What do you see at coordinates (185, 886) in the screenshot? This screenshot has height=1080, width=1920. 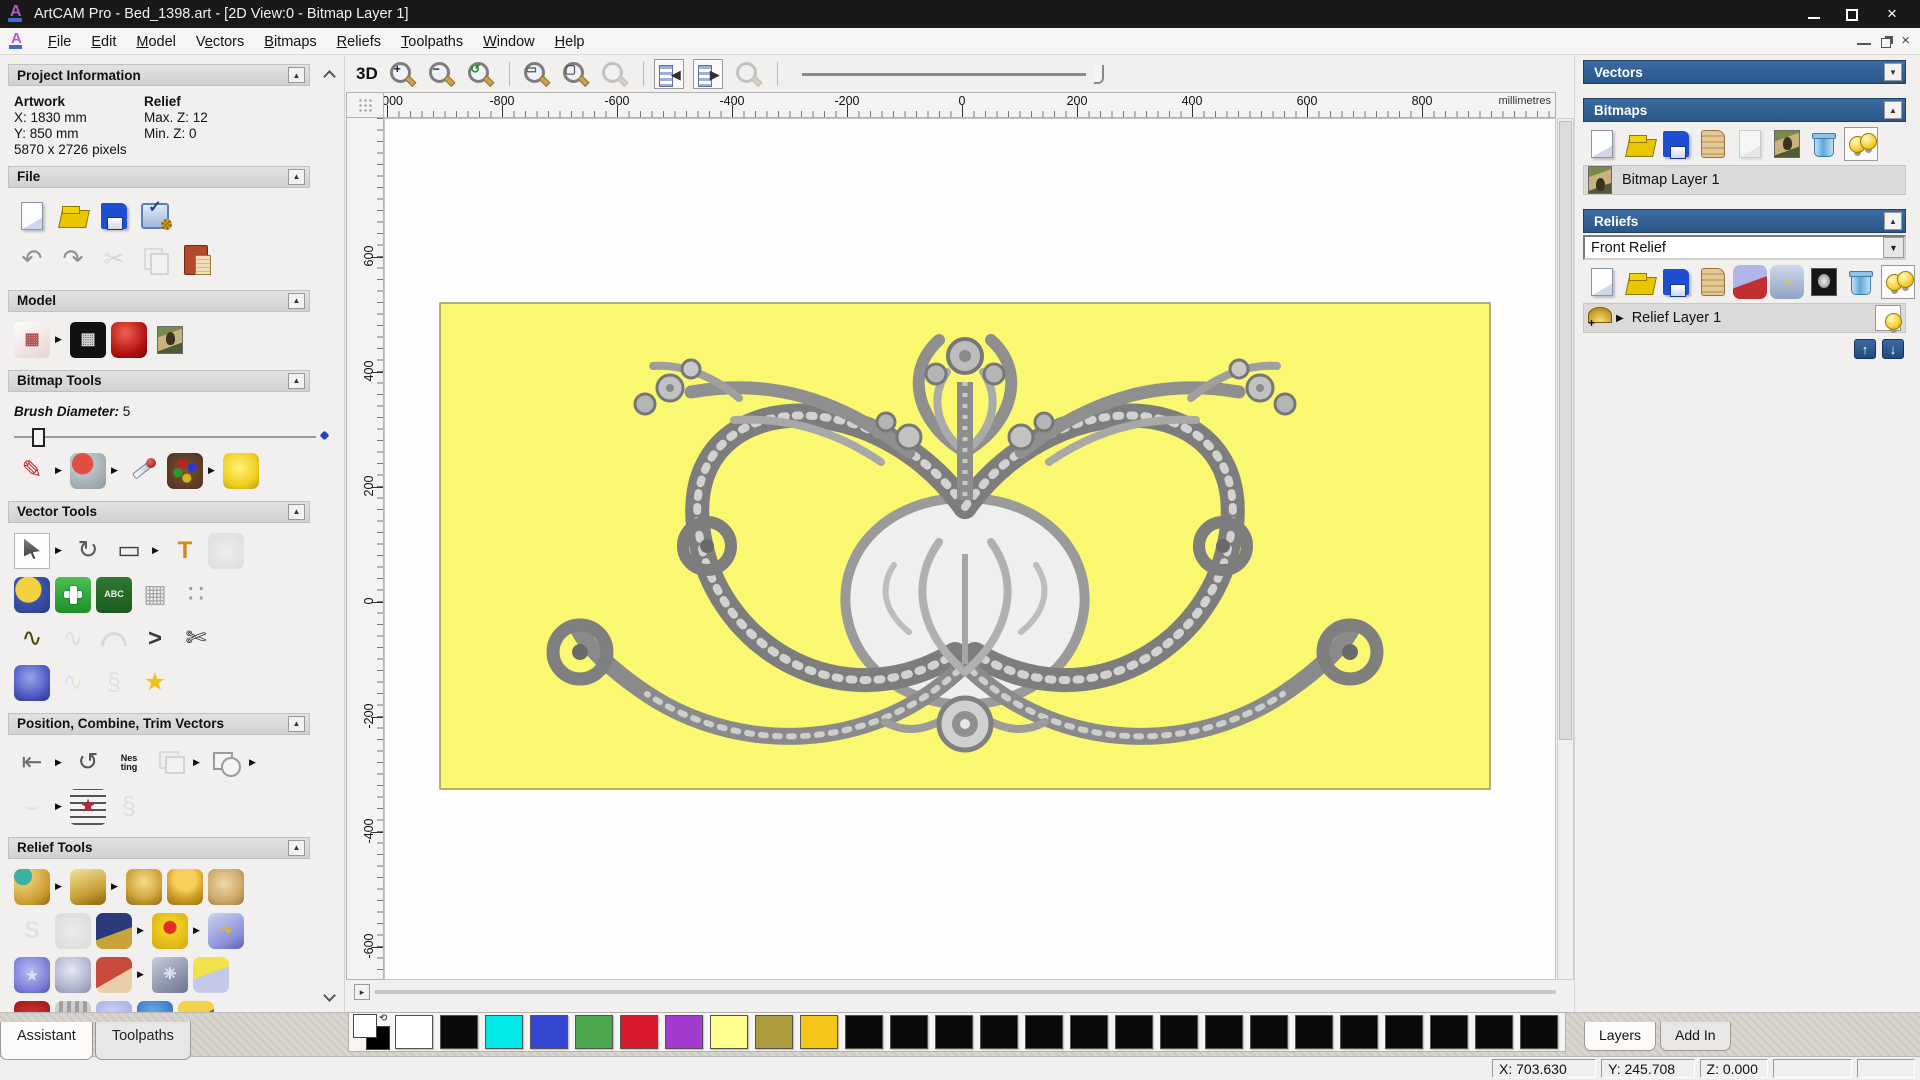 I see `mushroom-relief-icon` at bounding box center [185, 886].